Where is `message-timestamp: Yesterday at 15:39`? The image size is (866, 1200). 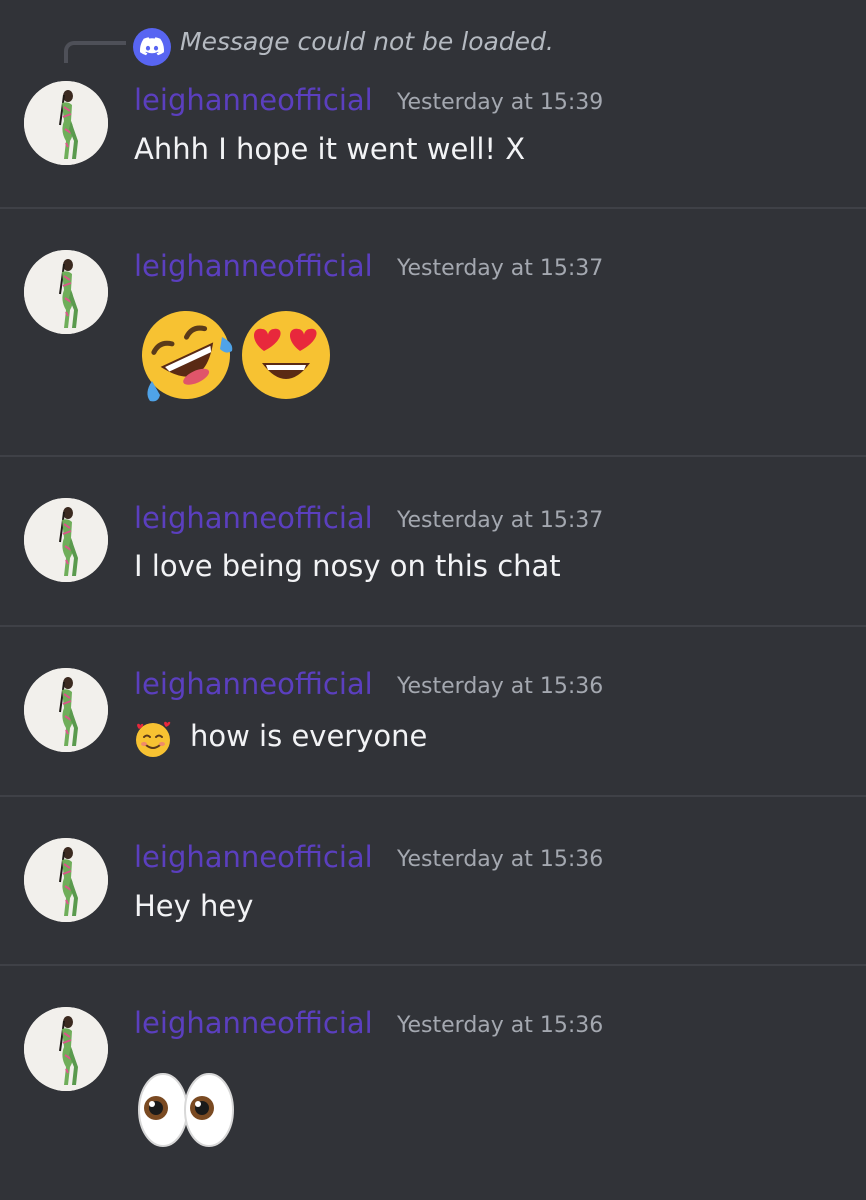
message-timestamp: Yesterday at 15:39 is located at coordinates (500, 102).